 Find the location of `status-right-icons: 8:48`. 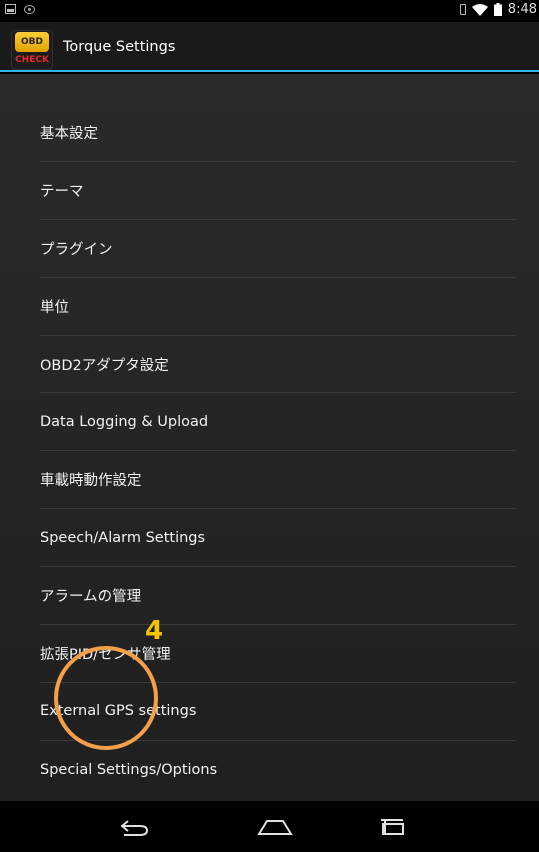

status-right-icons: 8:48 is located at coordinates (498, 9).